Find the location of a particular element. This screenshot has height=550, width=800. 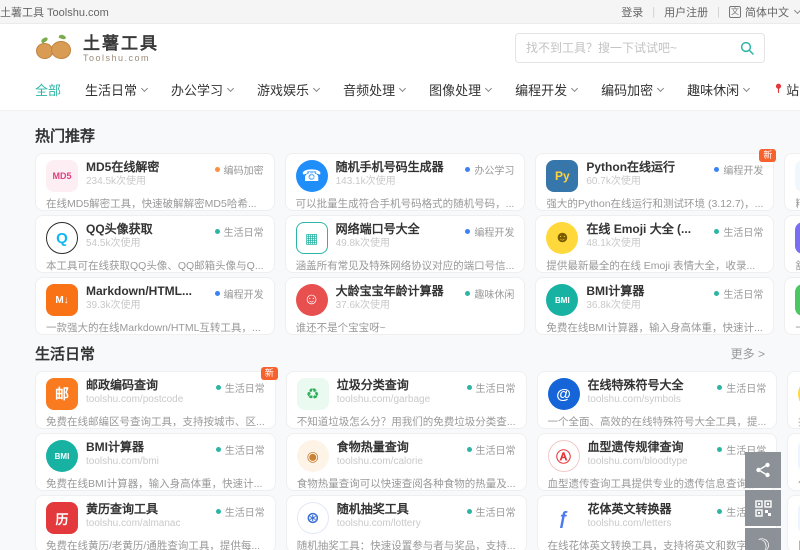

search-box is located at coordinates (640, 48).